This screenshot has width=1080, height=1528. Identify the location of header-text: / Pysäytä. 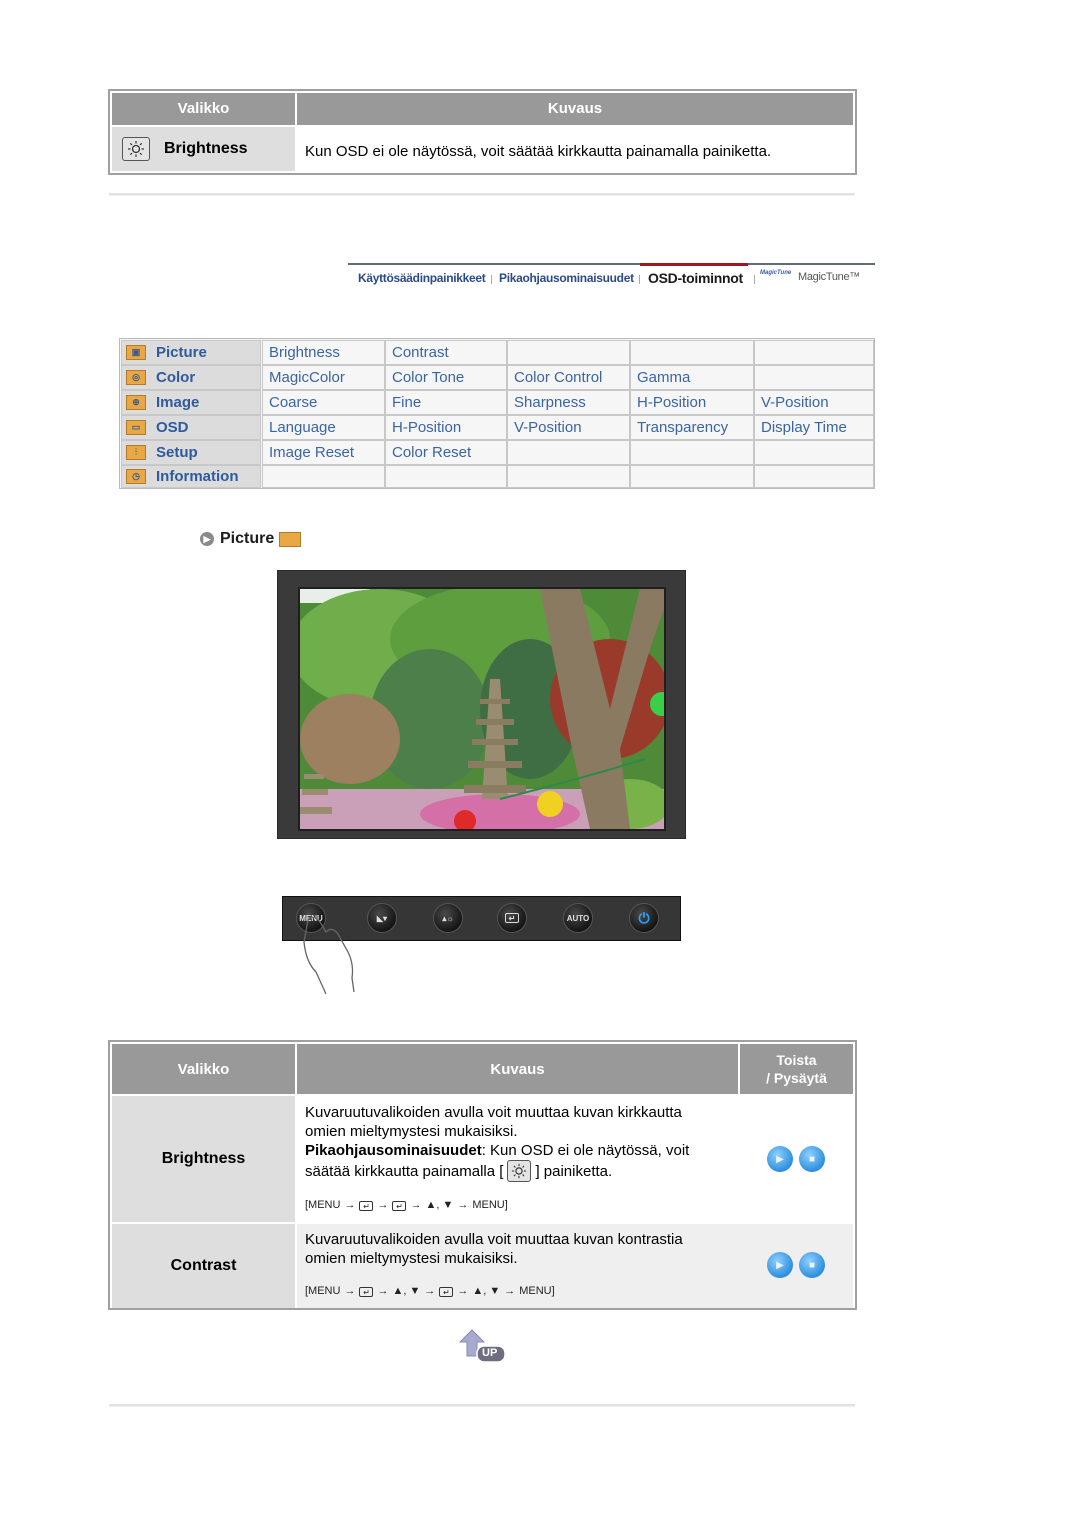
(796, 1078).